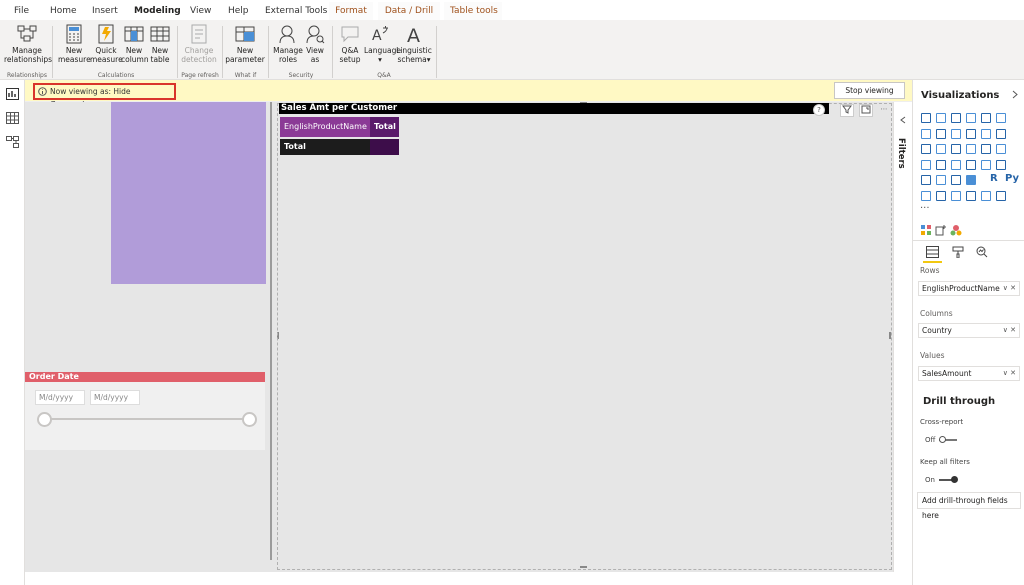  What do you see at coordinates (12, 118) in the screenshot?
I see `data-view-icon` at bounding box center [12, 118].